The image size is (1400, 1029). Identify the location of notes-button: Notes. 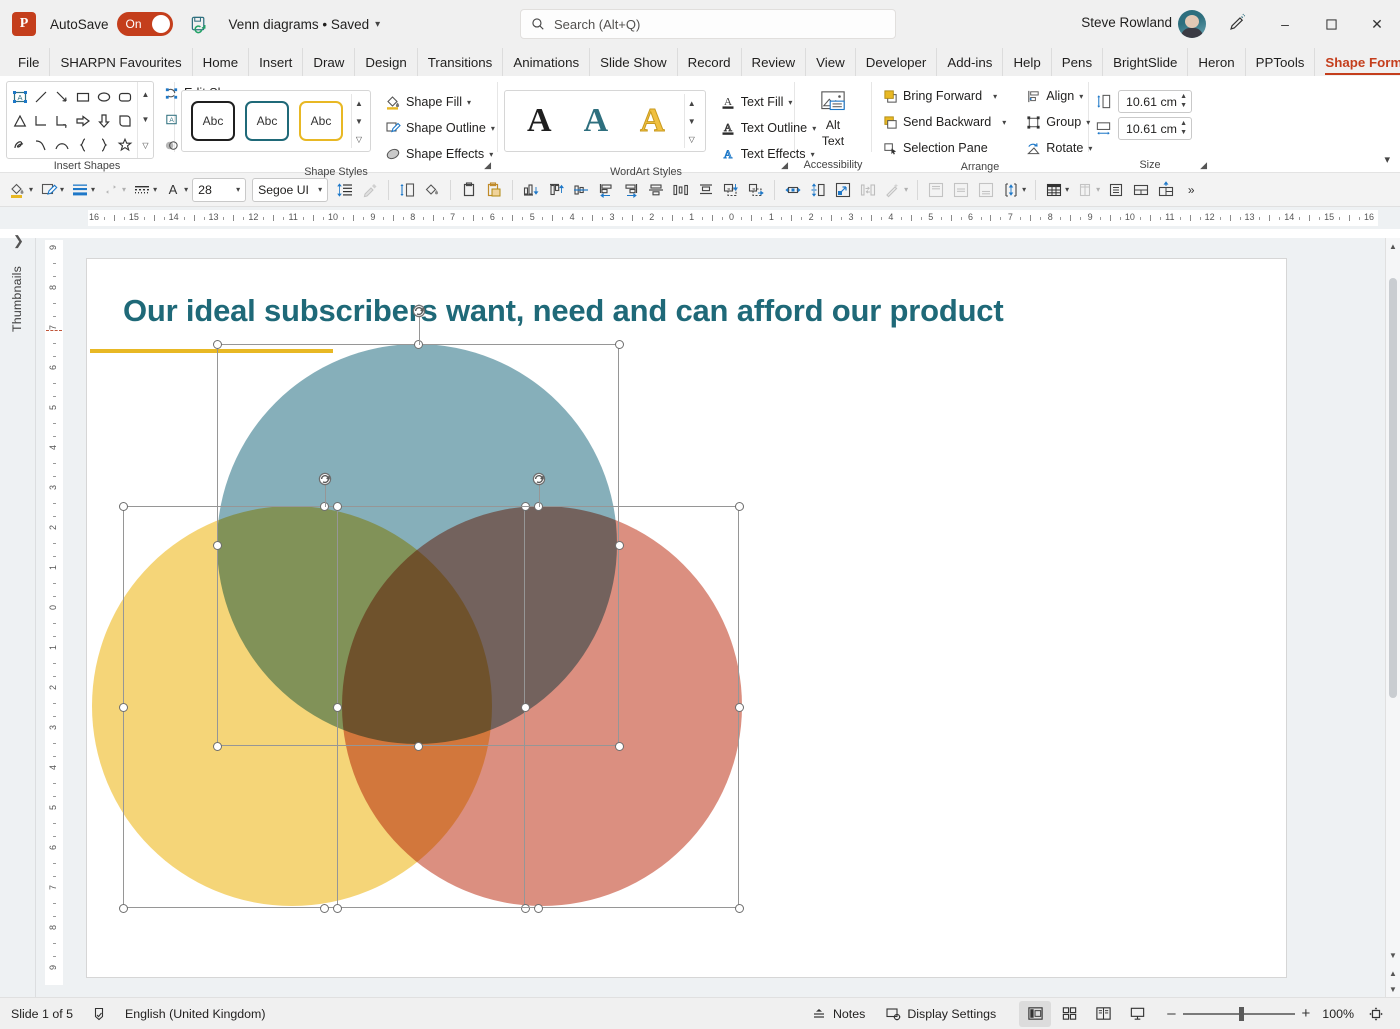
(838, 1014).